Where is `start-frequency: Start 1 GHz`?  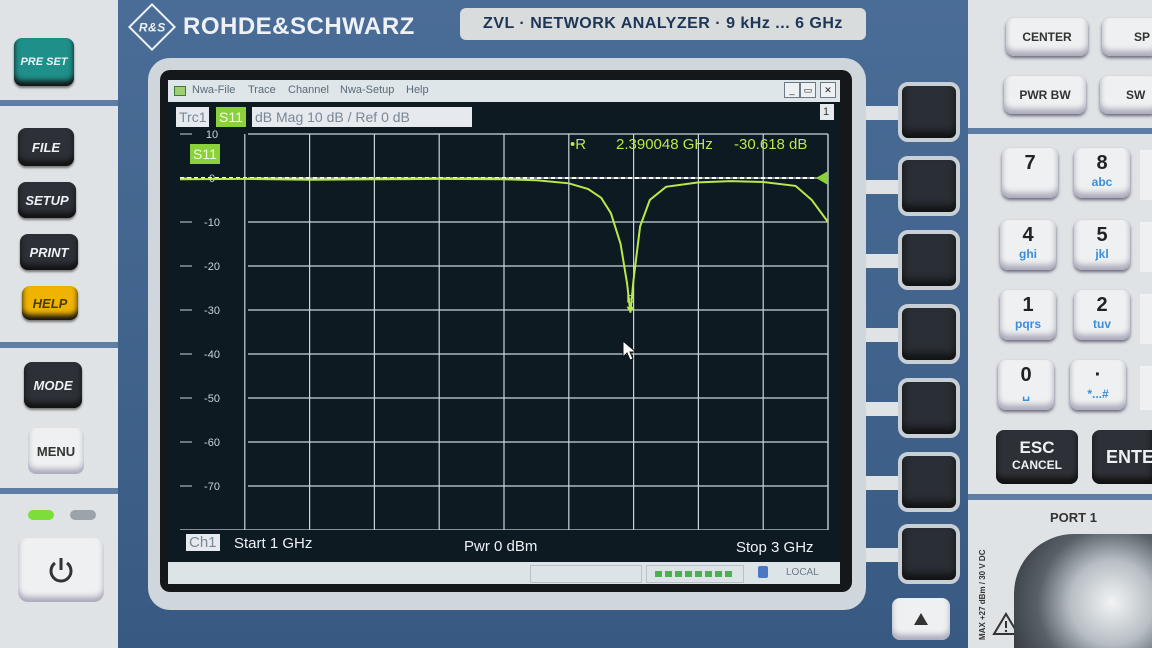
start-frequency: Start 1 GHz is located at coordinates (273, 543).